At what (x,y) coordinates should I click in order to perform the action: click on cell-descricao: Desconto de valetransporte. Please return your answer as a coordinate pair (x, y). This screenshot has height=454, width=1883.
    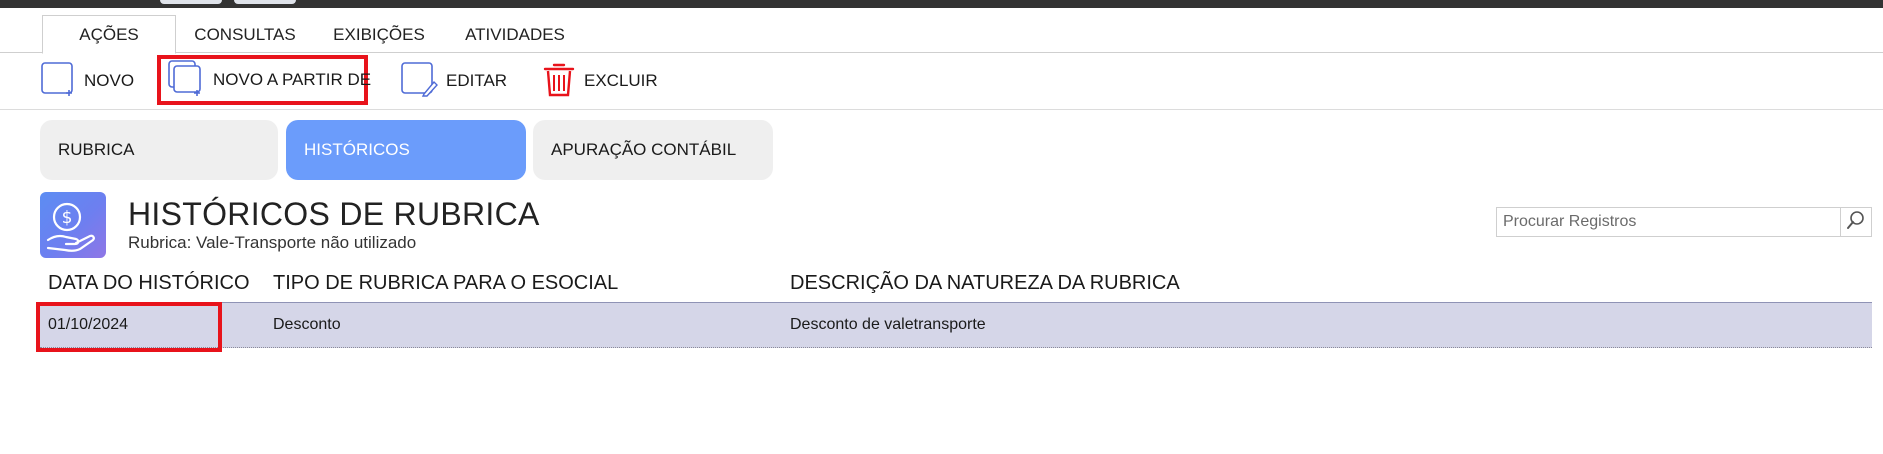
    Looking at the image, I should click on (888, 324).